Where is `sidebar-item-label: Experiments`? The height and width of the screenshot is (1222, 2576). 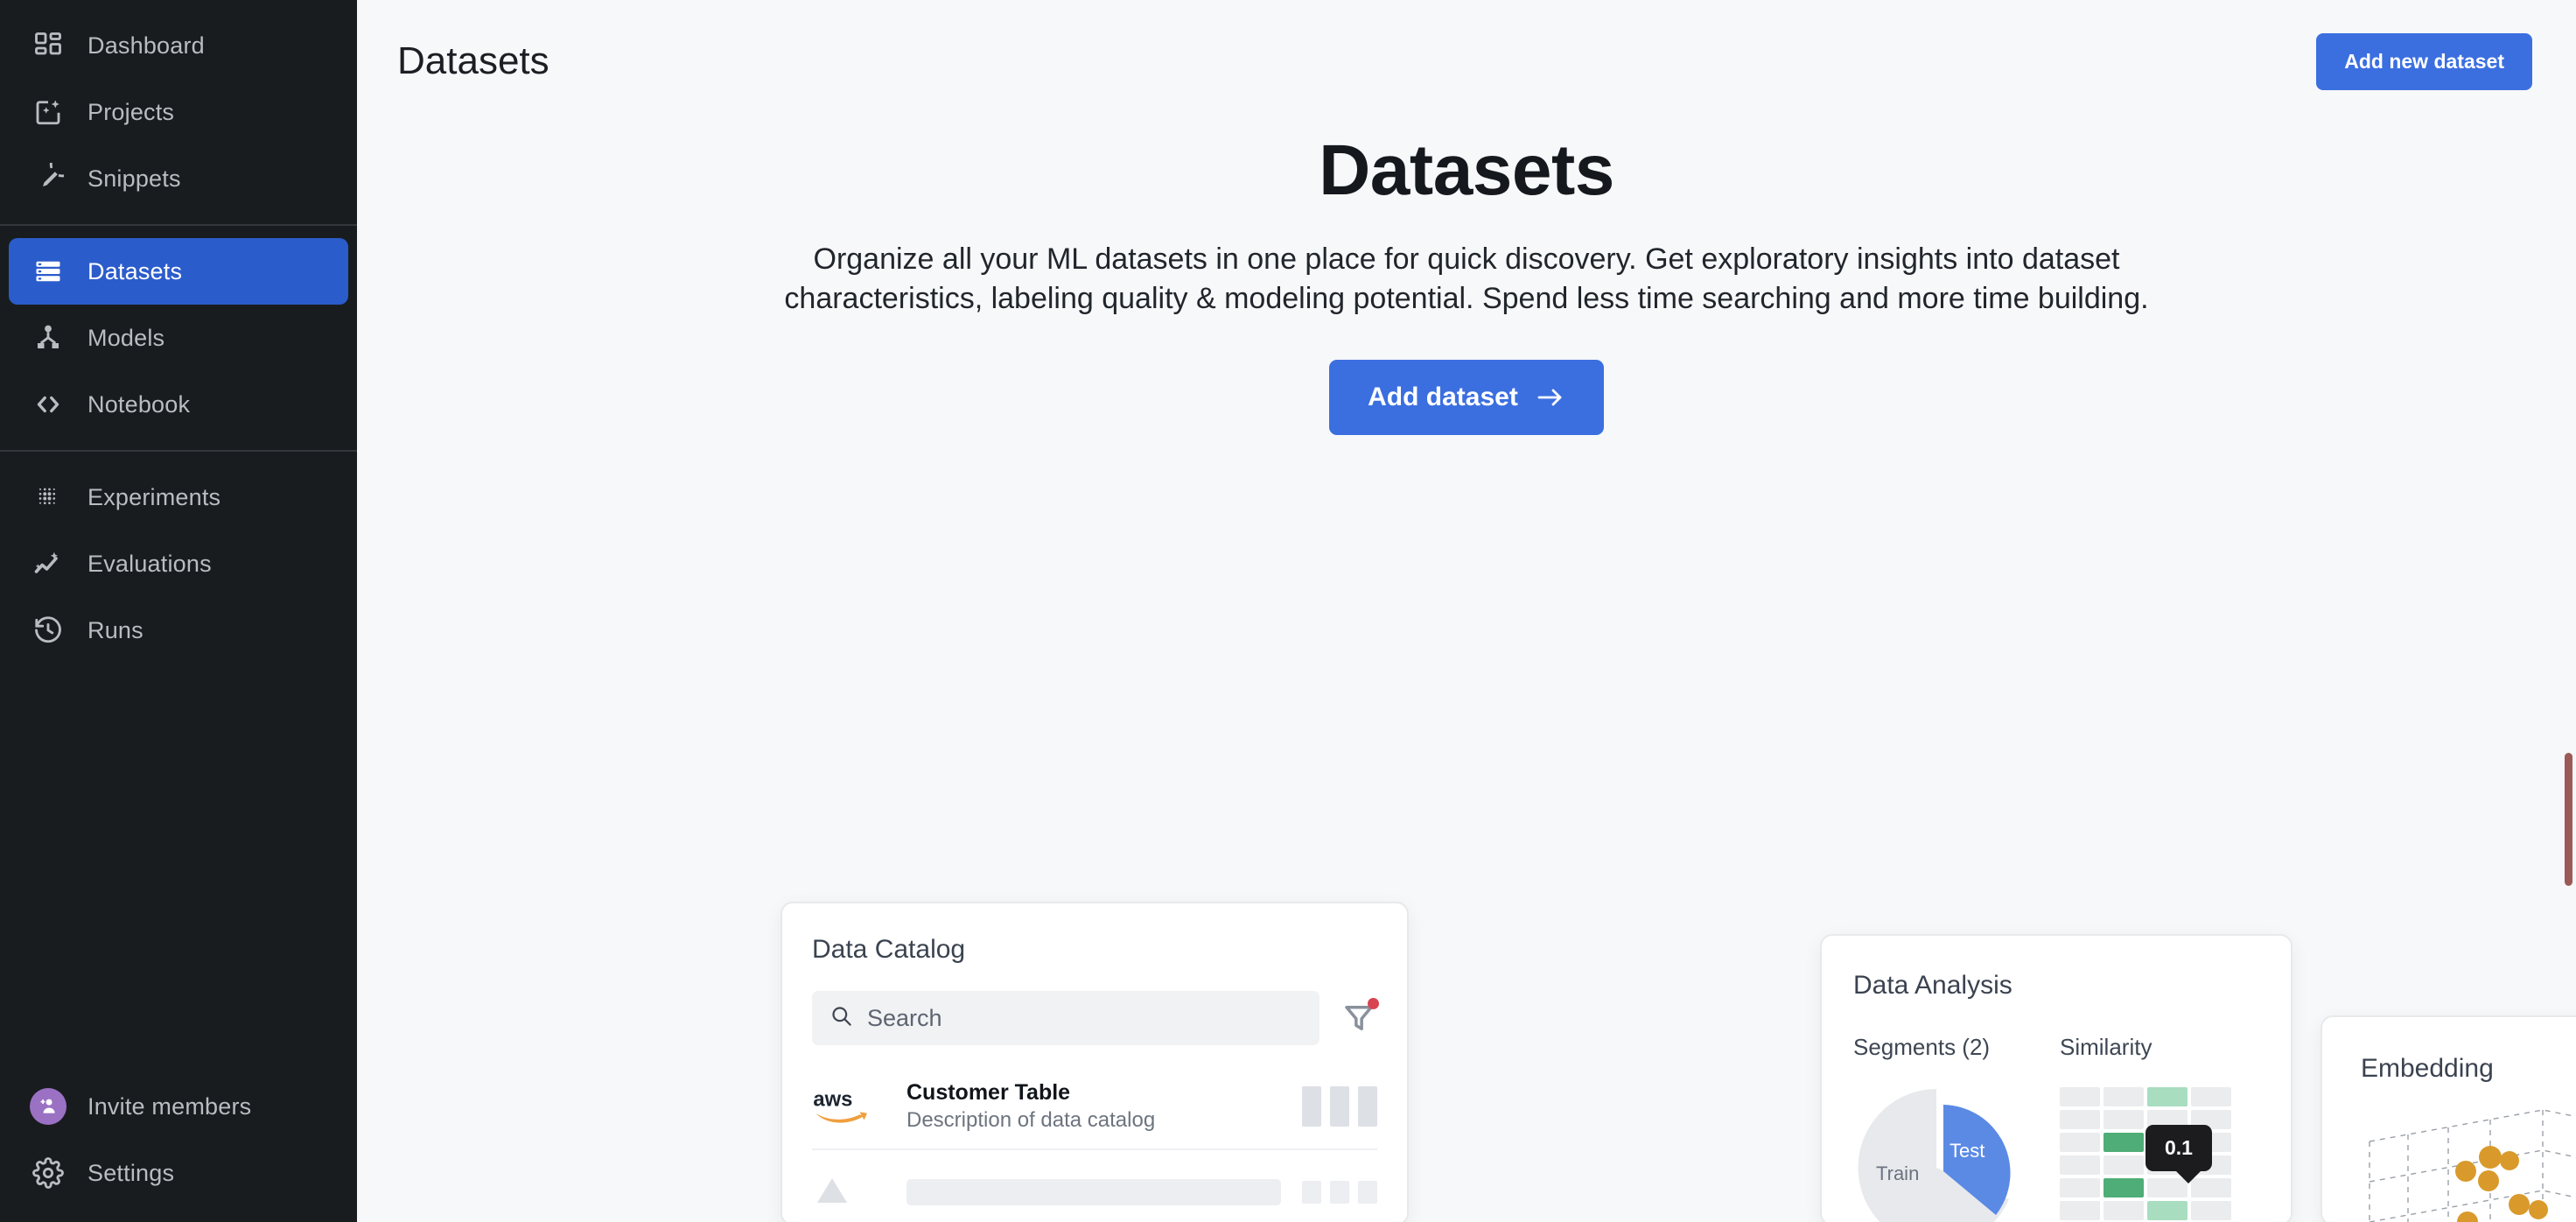 sidebar-item-label: Experiments is located at coordinates (154, 496).